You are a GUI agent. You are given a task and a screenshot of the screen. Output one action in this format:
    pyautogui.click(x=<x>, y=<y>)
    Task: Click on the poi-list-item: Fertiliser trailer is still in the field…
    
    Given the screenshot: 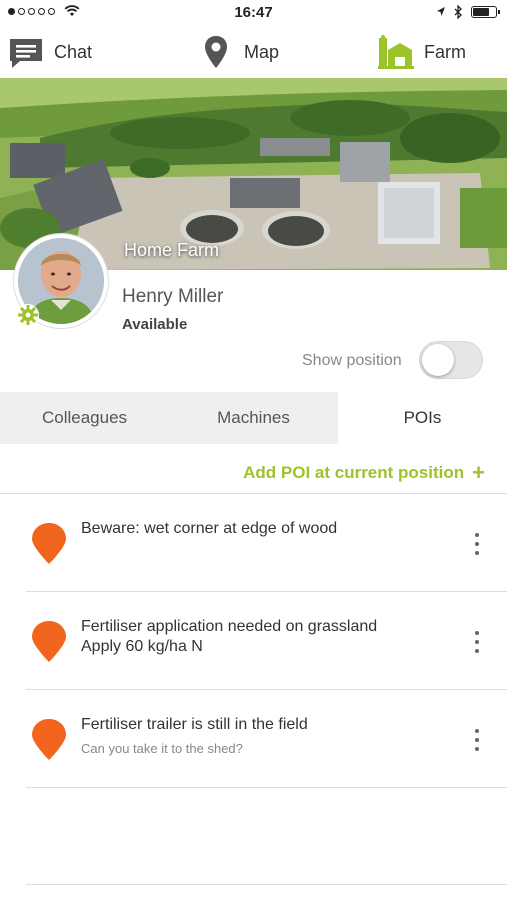 What is the action you would take?
    pyautogui.click(x=266, y=739)
    